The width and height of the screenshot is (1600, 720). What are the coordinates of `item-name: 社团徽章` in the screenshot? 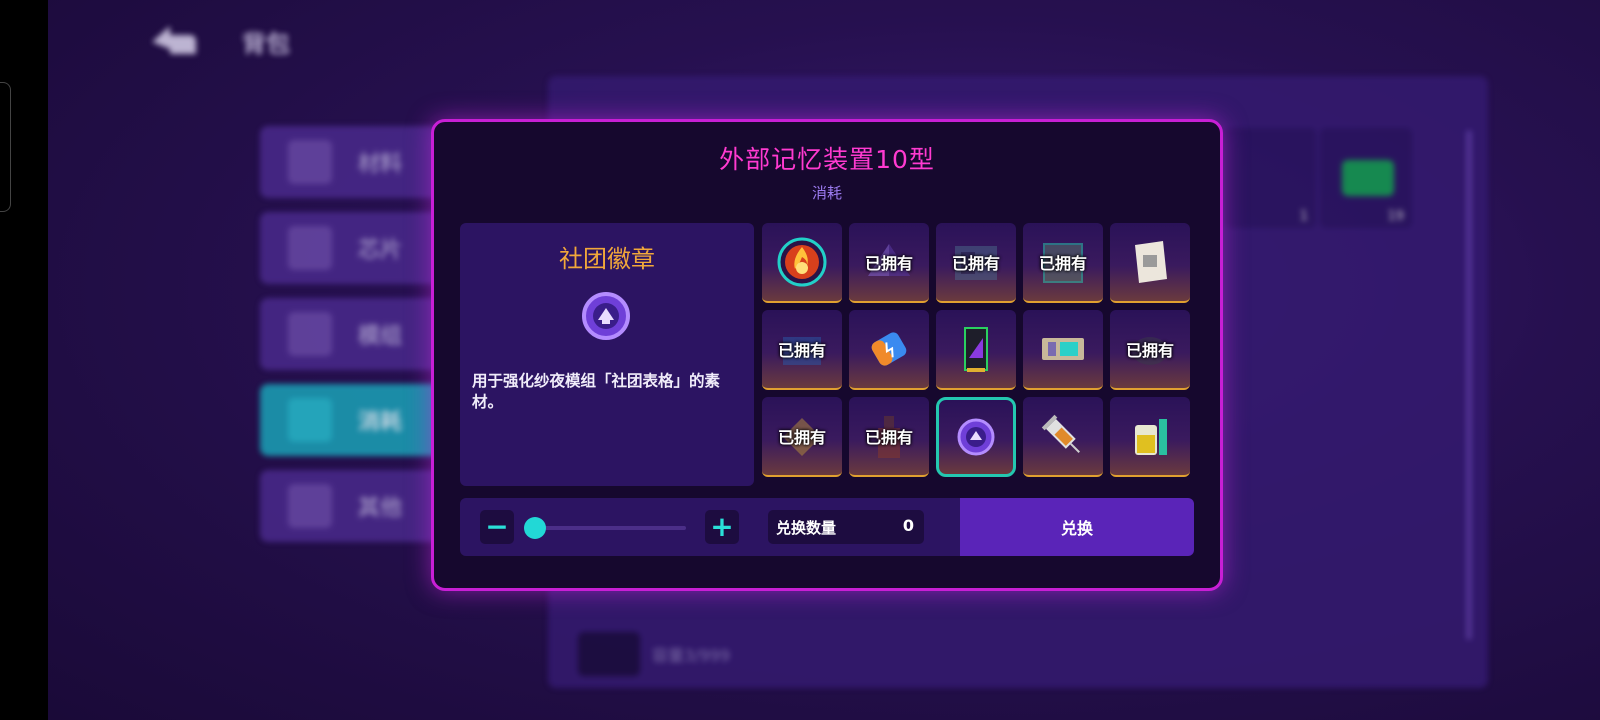 It's located at (607, 259).